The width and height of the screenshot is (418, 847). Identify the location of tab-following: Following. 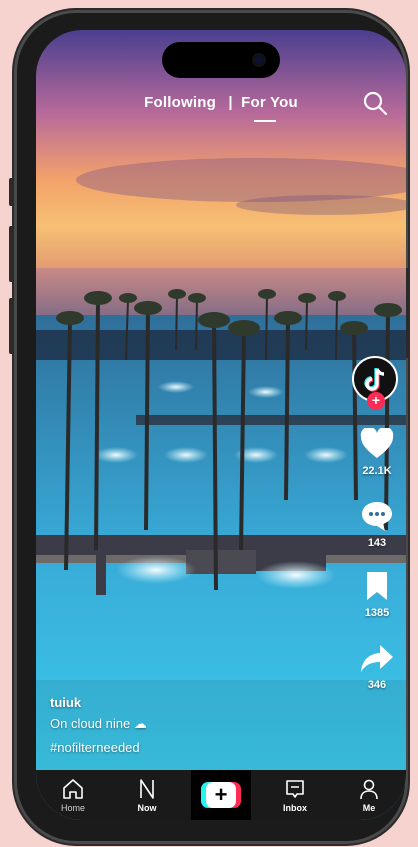
(180, 102).